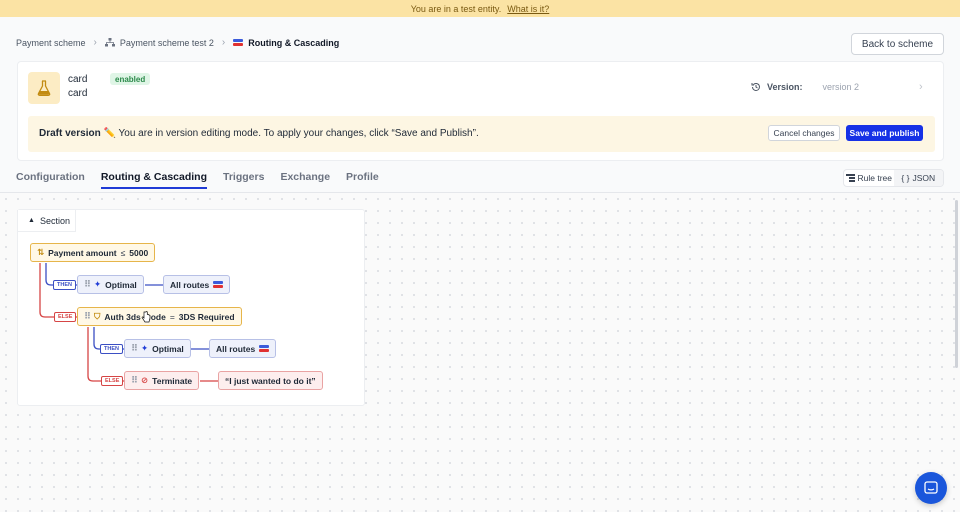  What do you see at coordinates (270, 380) in the screenshot?
I see `terminate-message-node: “I just wanted to do it”` at bounding box center [270, 380].